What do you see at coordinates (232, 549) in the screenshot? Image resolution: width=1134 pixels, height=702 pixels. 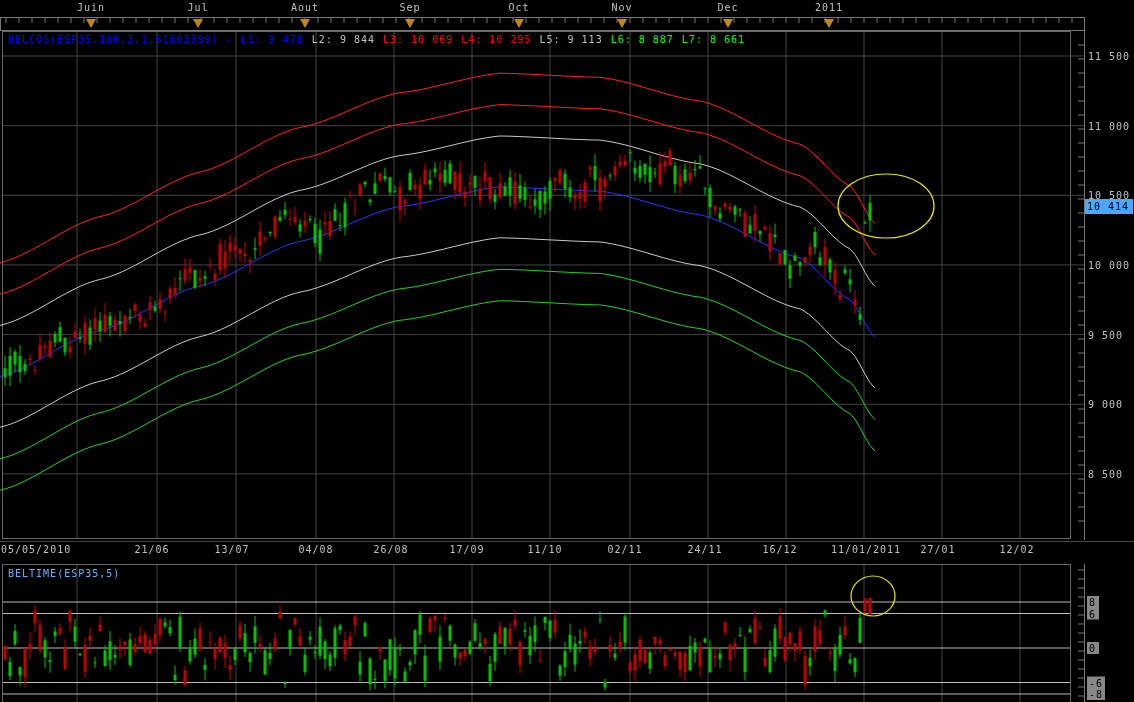 I see `date-label: 13/07` at bounding box center [232, 549].